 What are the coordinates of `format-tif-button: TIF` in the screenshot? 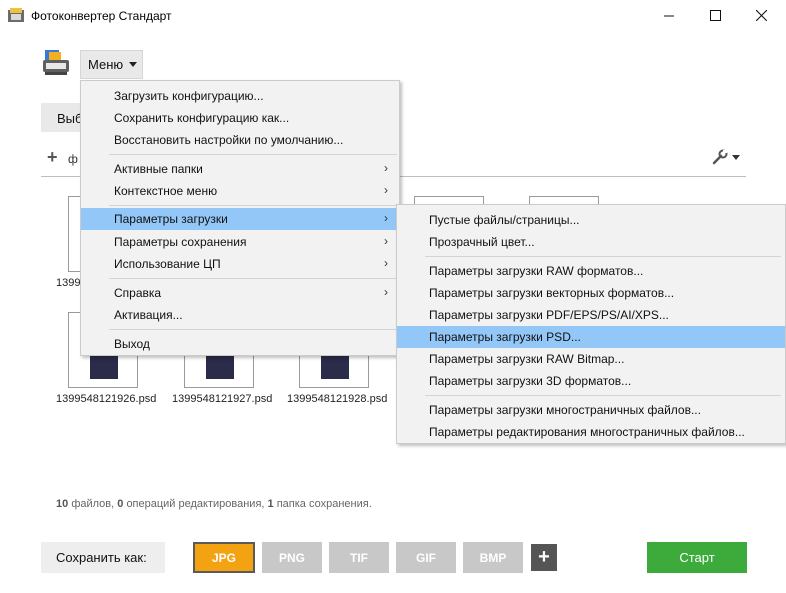 It's located at (359, 557).